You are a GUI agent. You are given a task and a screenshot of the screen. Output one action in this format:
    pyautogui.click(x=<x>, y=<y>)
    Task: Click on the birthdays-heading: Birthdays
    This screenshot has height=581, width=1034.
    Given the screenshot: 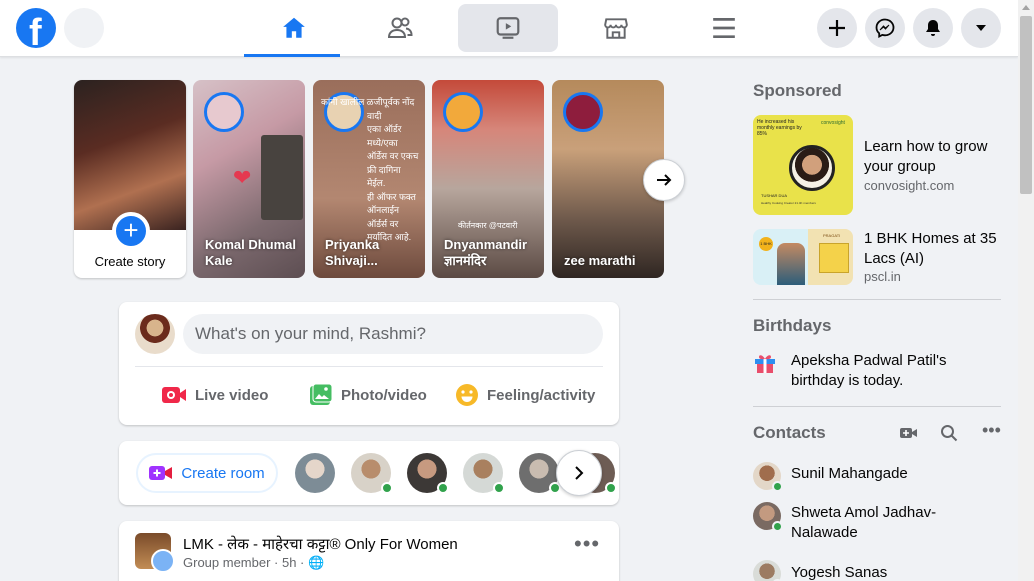 What is the action you would take?
    pyautogui.click(x=792, y=325)
    